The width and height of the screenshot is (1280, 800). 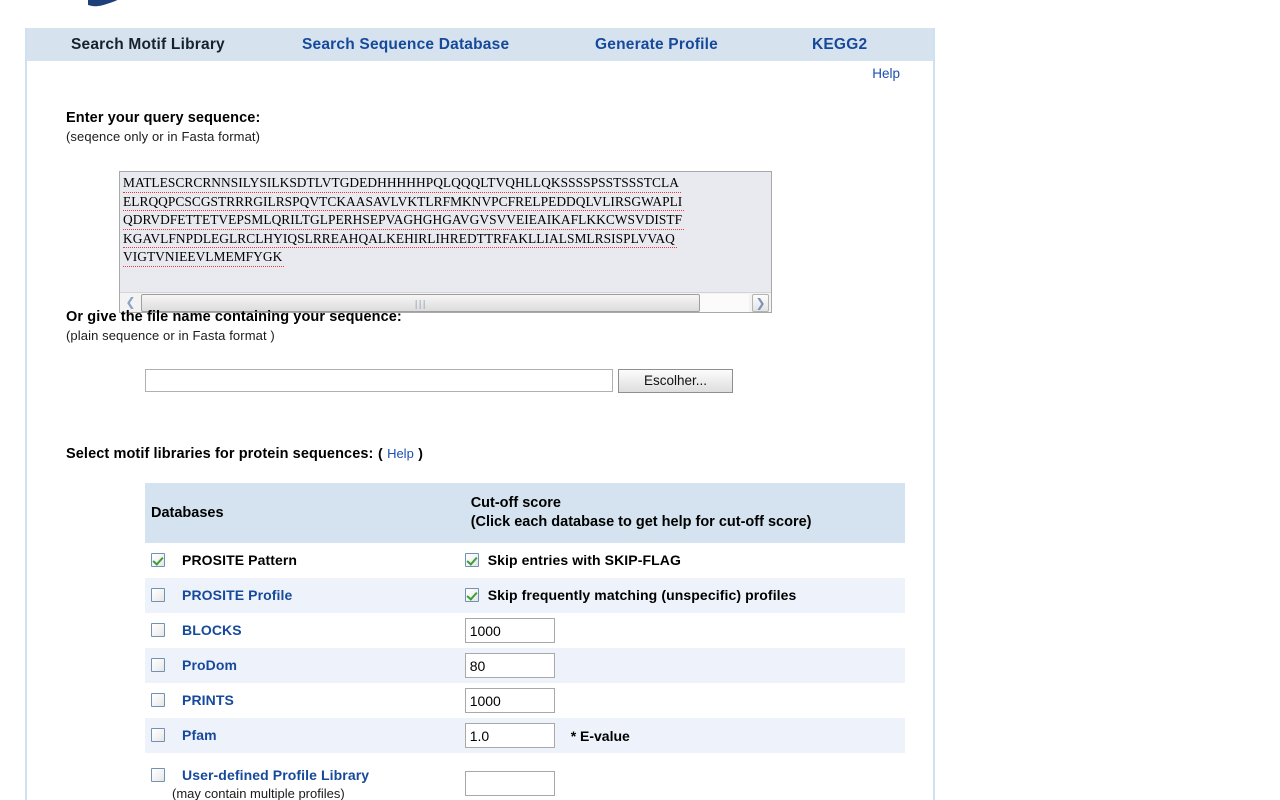 What do you see at coordinates (163, 118) in the screenshot?
I see `query-sequence-title: Enter your query sequence:` at bounding box center [163, 118].